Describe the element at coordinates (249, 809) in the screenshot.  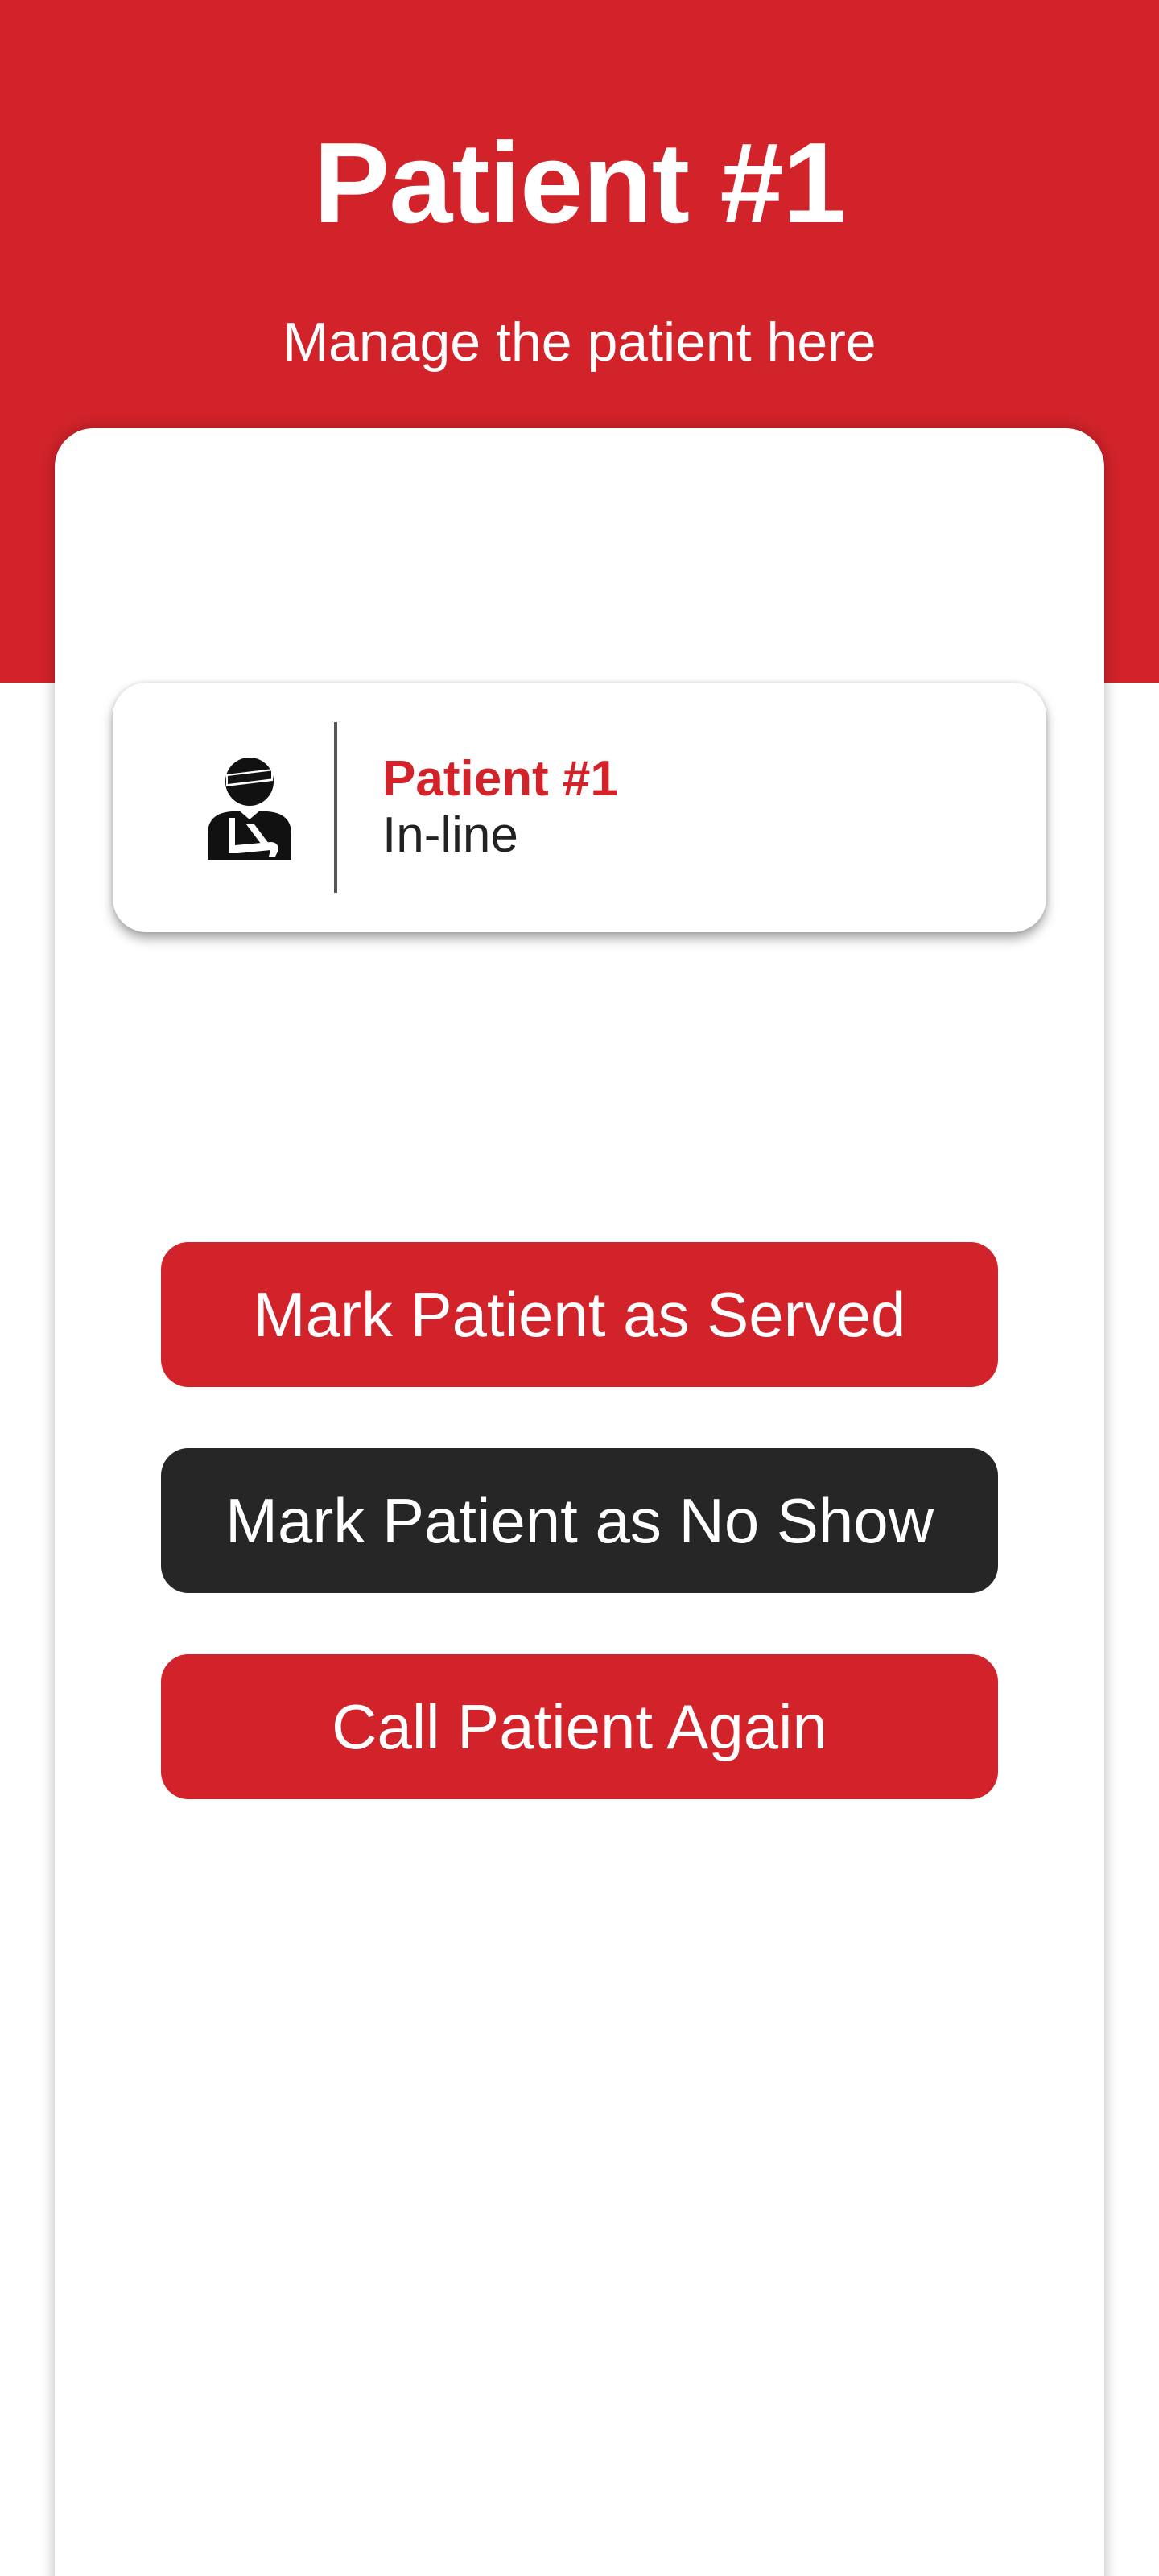
I see `injured-patient-icon` at that location.